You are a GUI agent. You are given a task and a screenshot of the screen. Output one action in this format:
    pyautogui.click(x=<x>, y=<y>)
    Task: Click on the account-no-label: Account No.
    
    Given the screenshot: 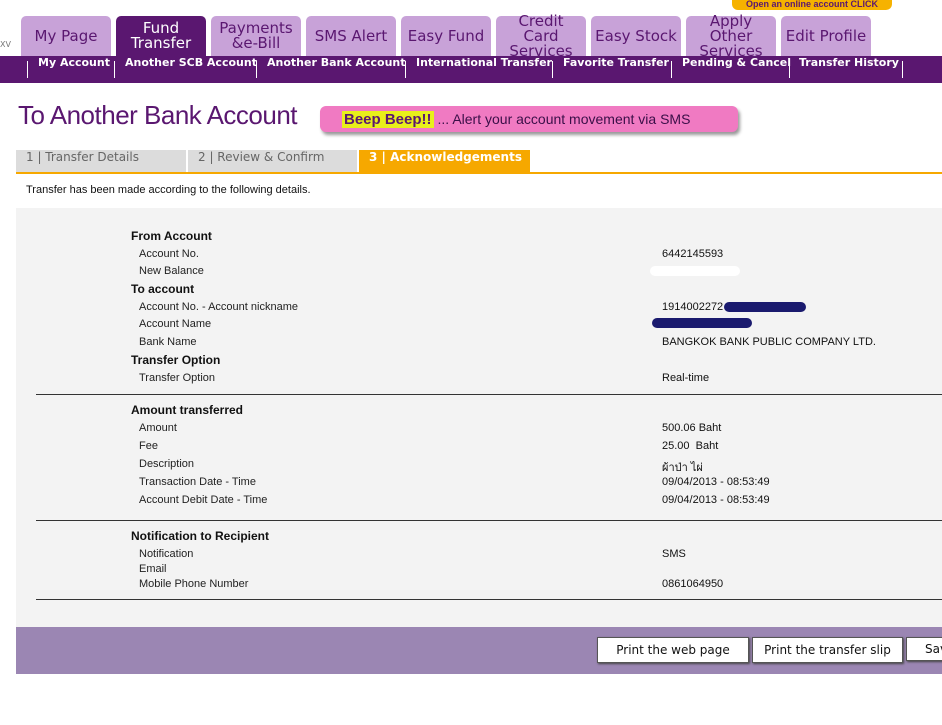 What is the action you would take?
    pyautogui.click(x=169, y=254)
    